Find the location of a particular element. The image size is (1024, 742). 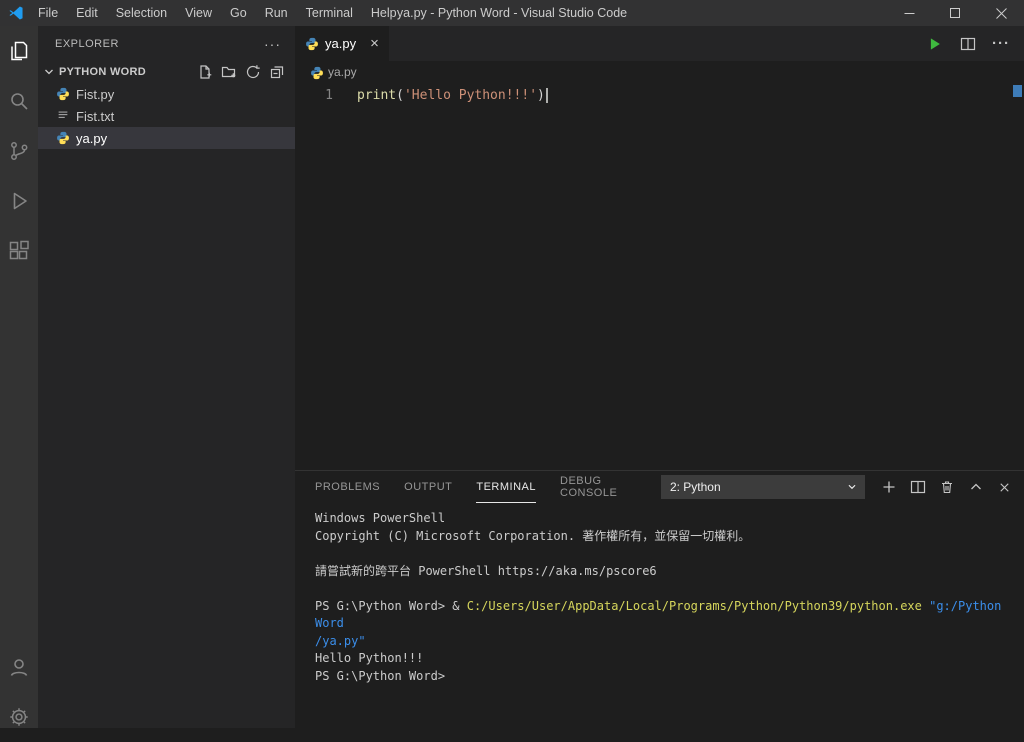

activity-bar-bottom is located at coordinates (19, 685).